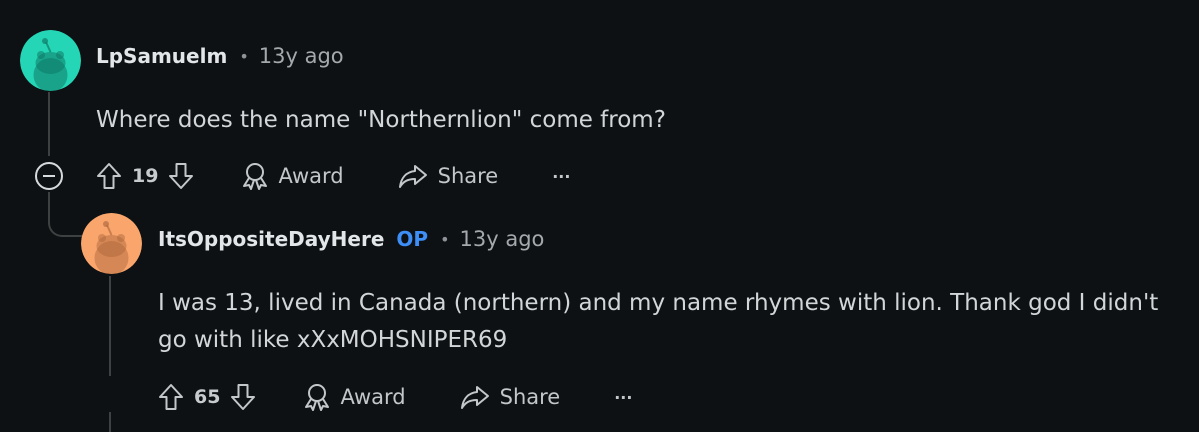 The height and width of the screenshot is (432, 1199). I want to click on thread-line-reply-lower, so click(110, 422).